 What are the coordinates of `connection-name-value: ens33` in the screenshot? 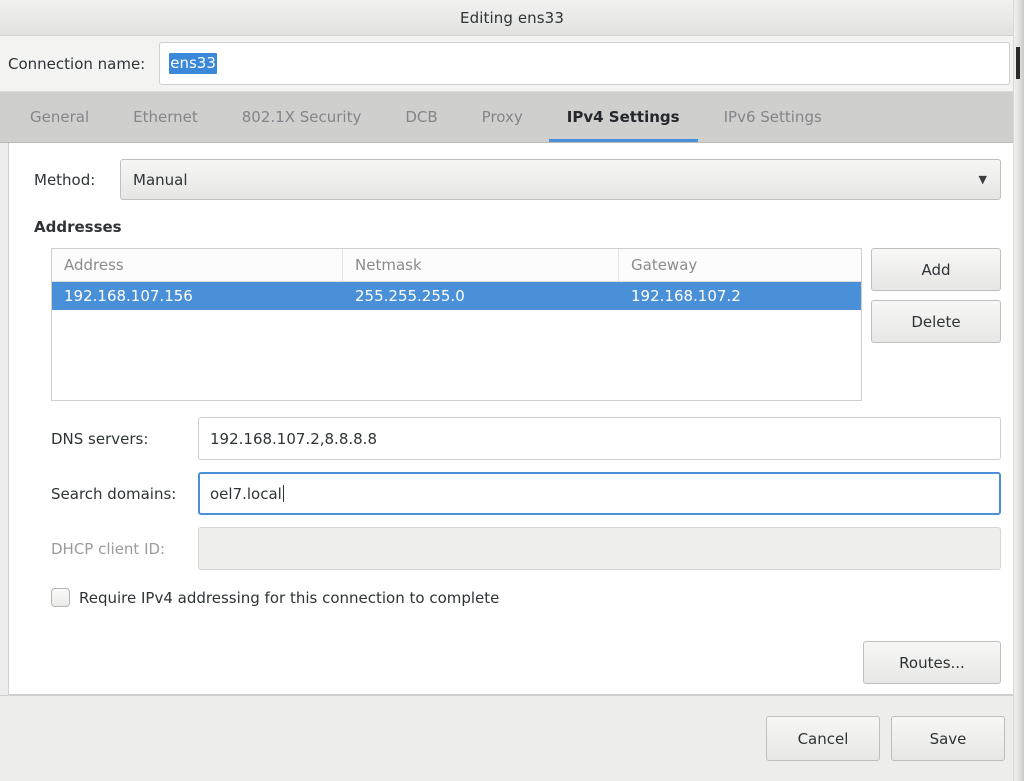 It's located at (193, 63).